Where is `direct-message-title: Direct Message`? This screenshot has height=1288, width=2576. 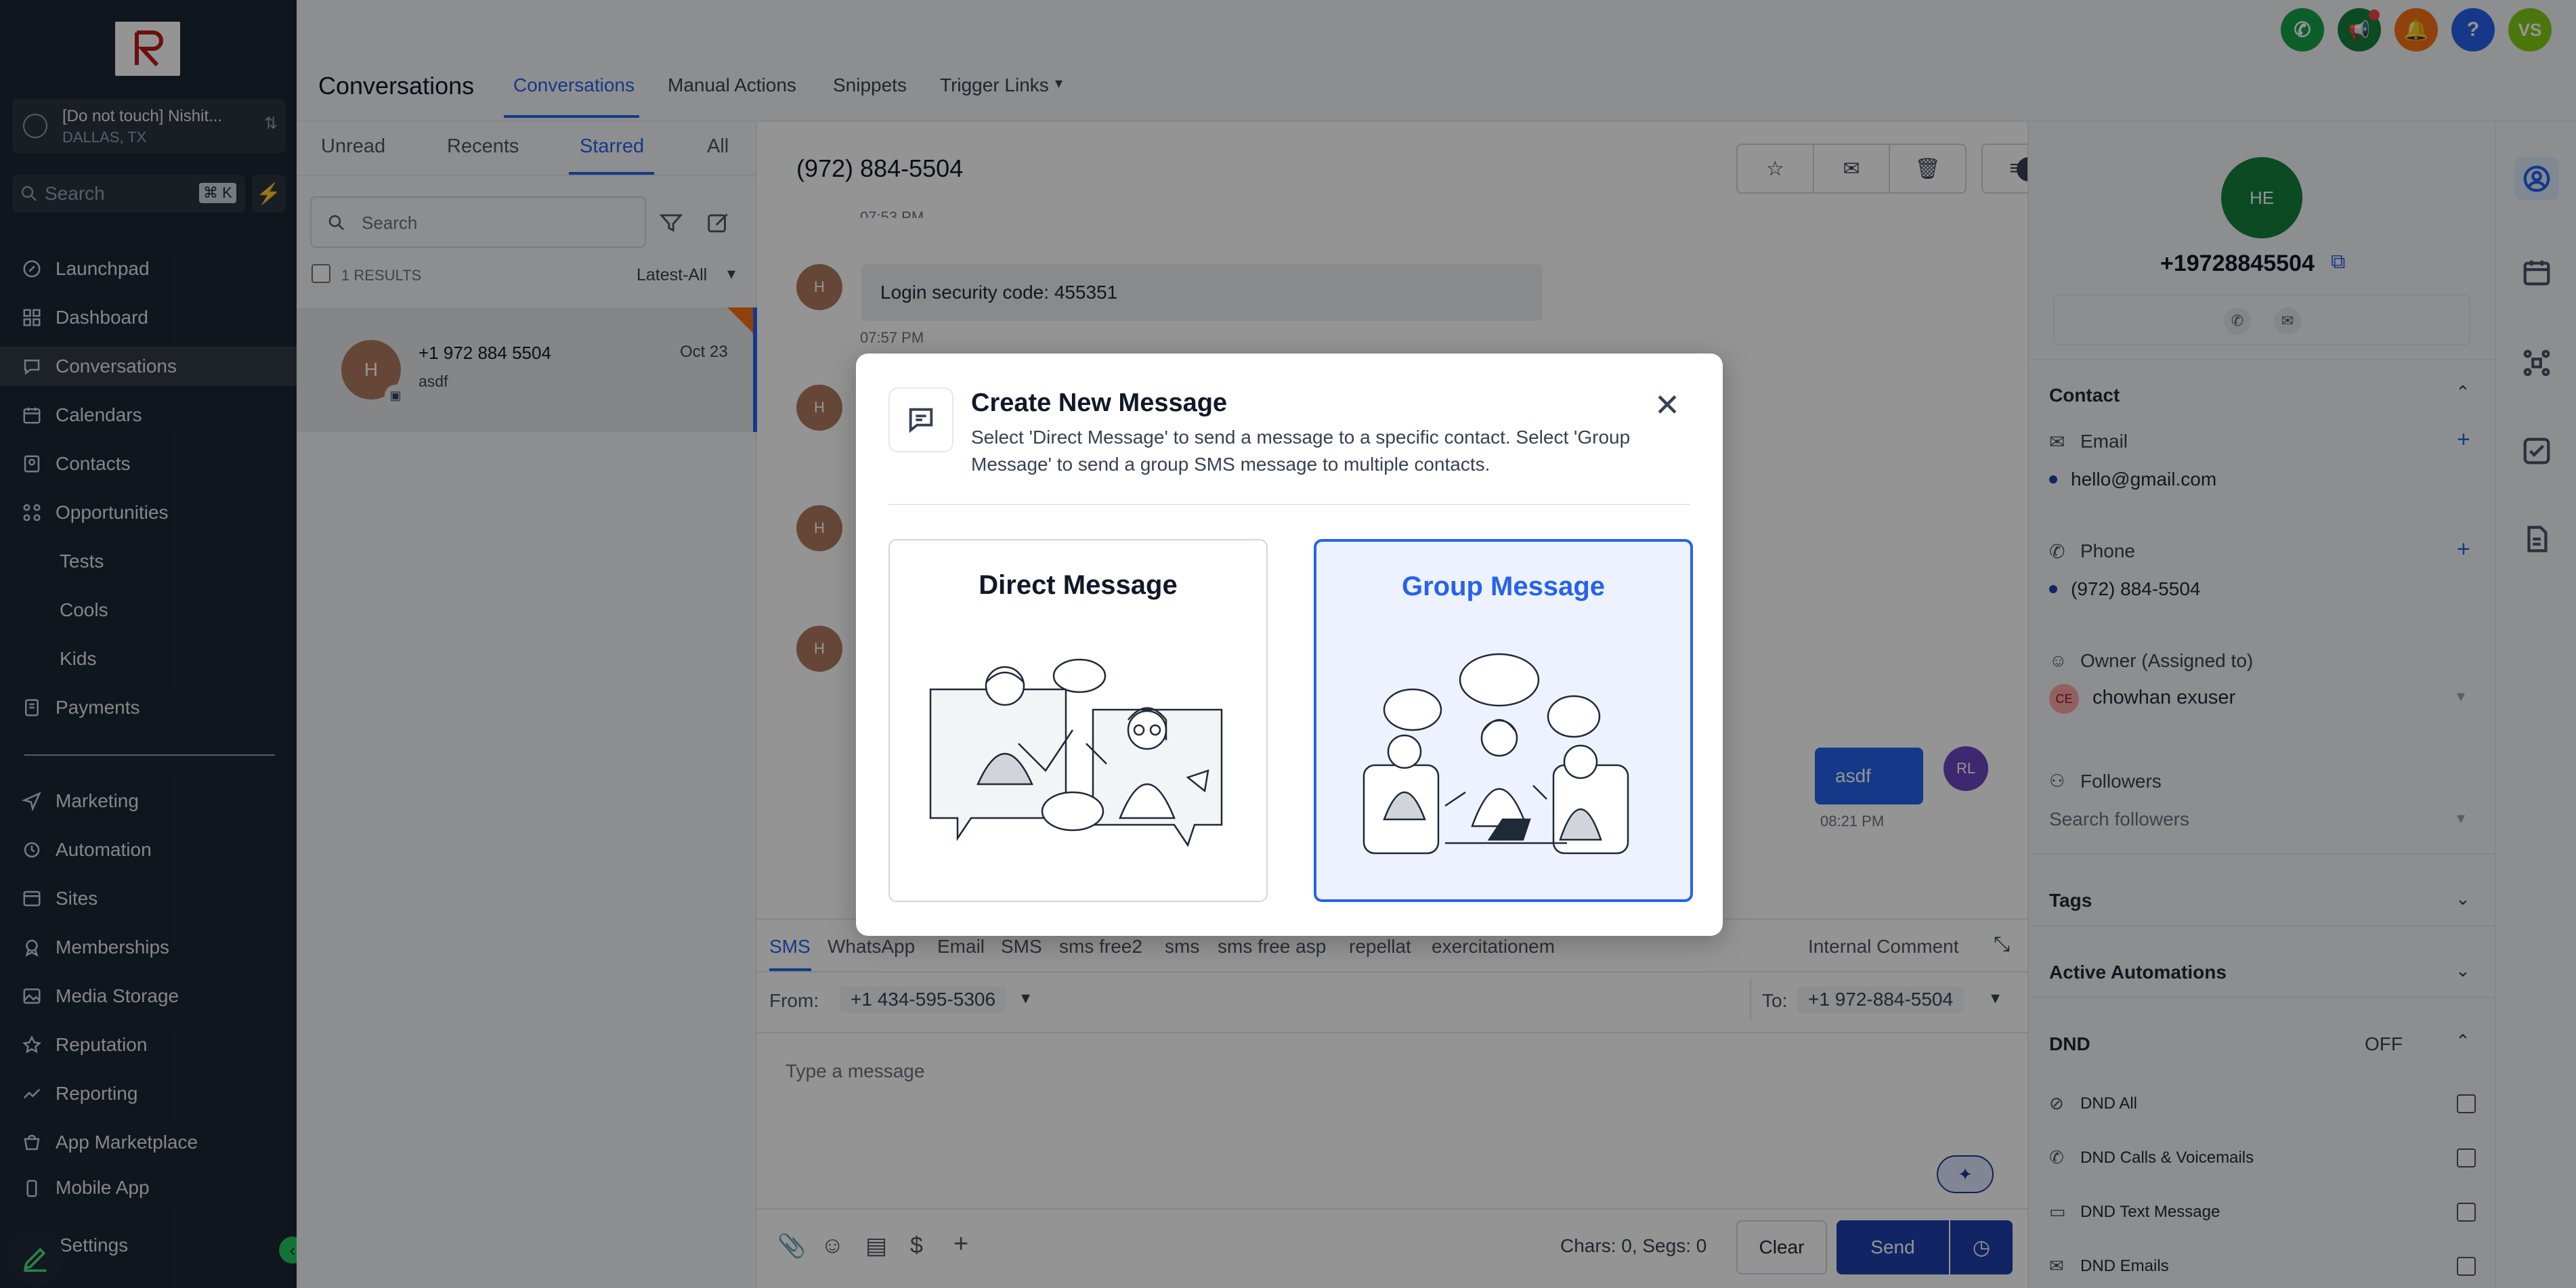
direct-message-title: Direct Message is located at coordinates (1078, 585).